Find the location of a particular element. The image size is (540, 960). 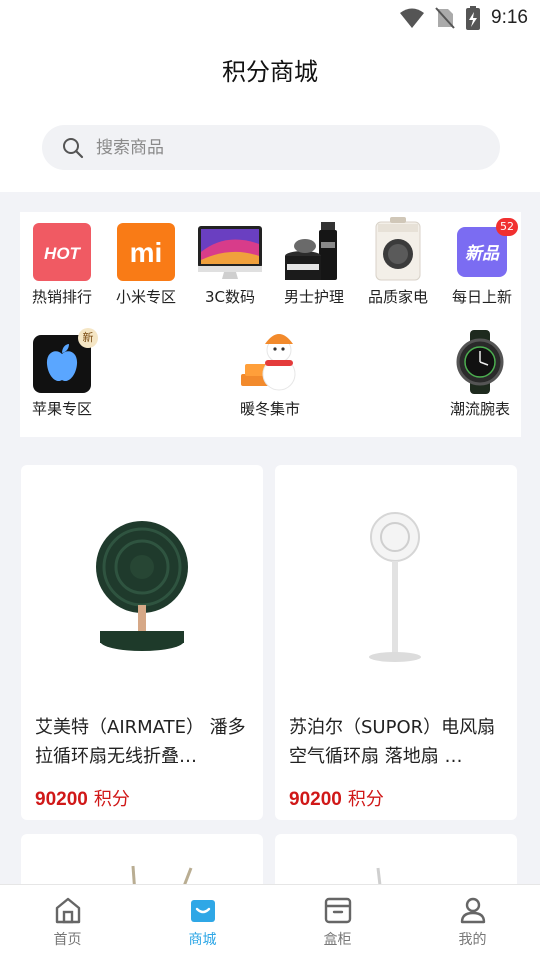

xiaomi-logo-icon: mi is located at coordinates (146, 252).